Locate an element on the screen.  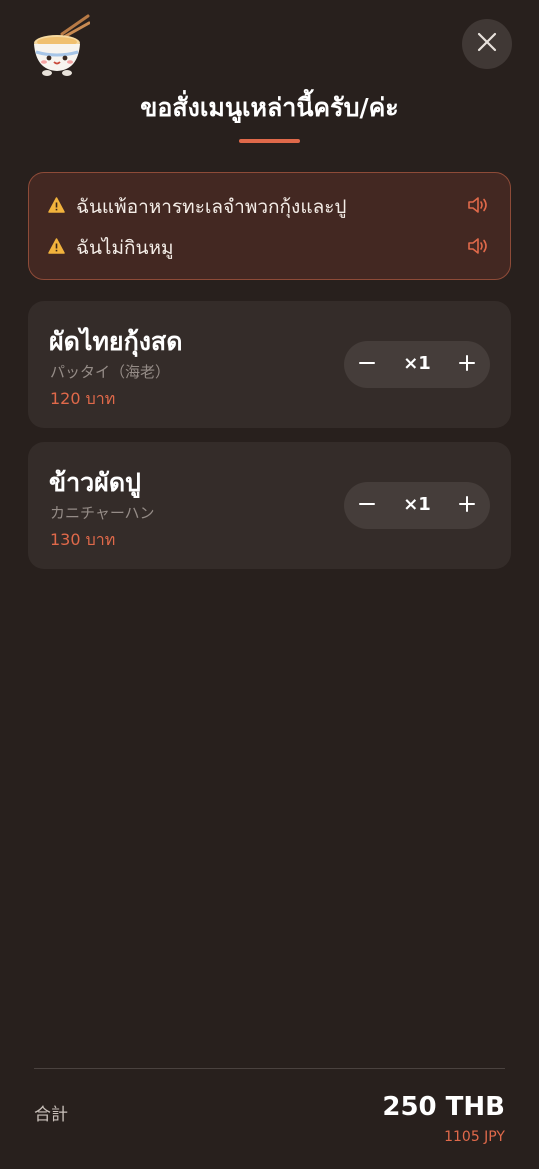
item-translation: カニチャーハン is located at coordinates (102, 513).